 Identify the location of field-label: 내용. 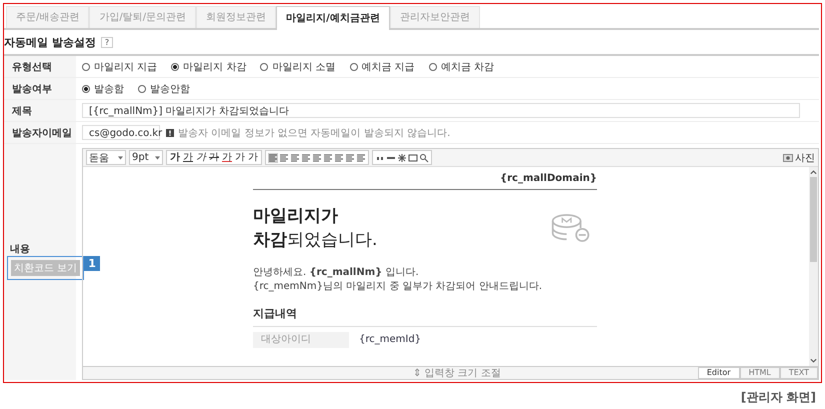
(20, 249).